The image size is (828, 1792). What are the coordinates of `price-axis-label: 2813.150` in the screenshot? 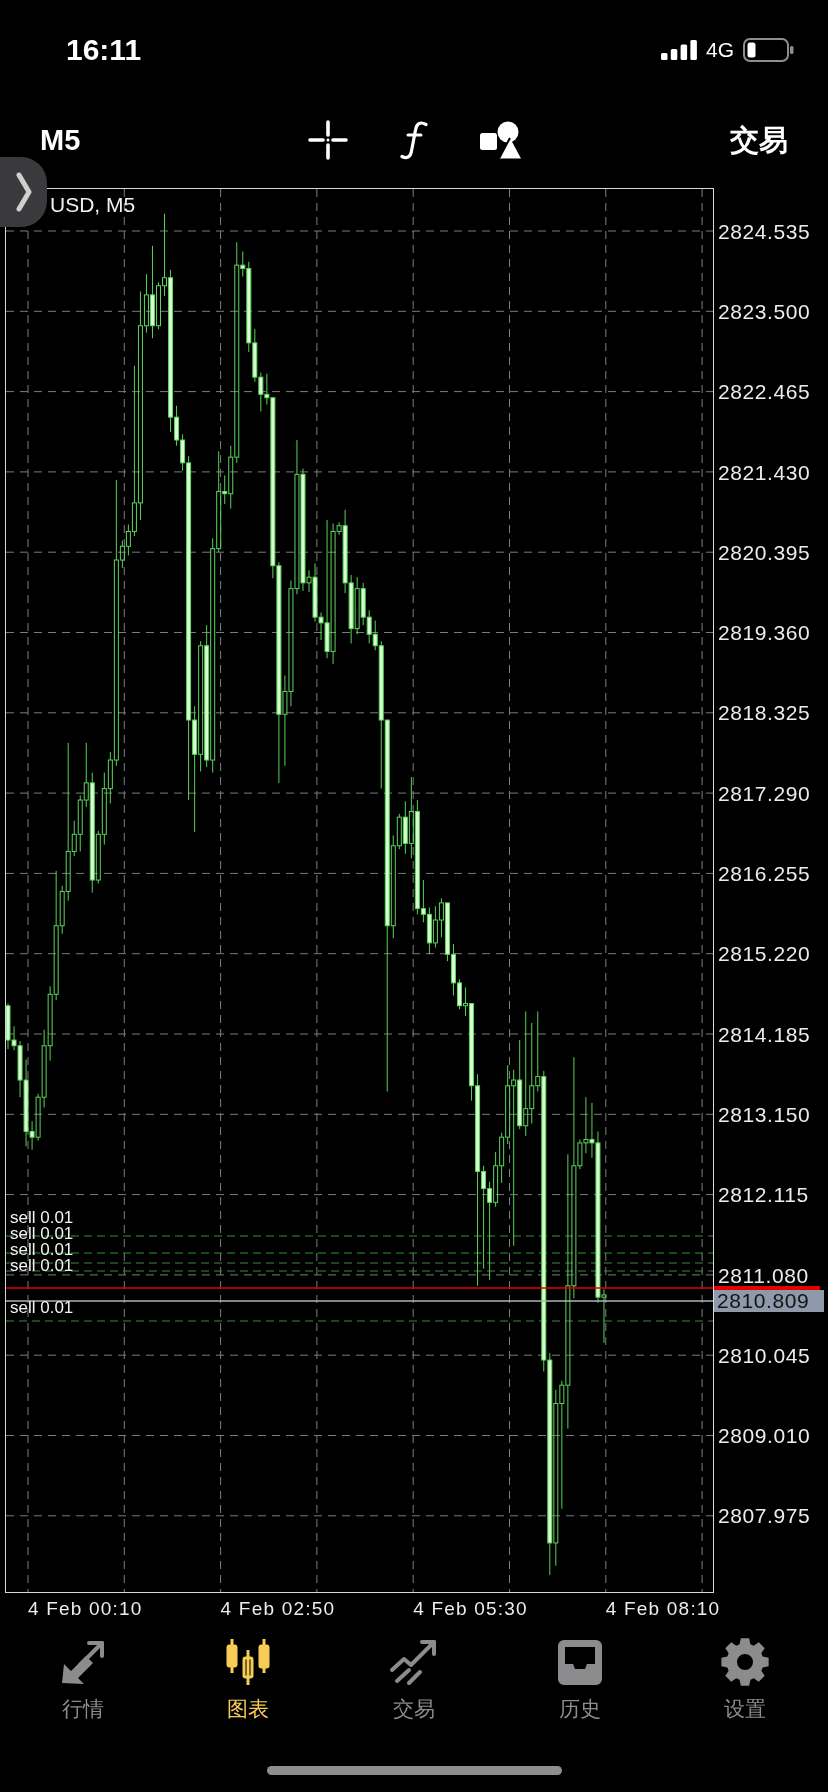 It's located at (764, 1114).